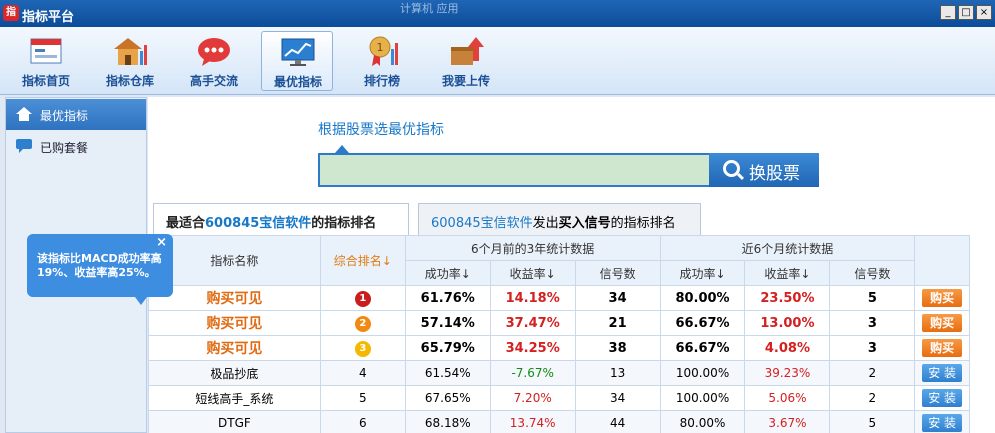 Image resolution: width=995 pixels, height=433 pixels. Describe the element at coordinates (447, 373) in the screenshot. I see `cell-success-rate-1: 61.54%` at that location.